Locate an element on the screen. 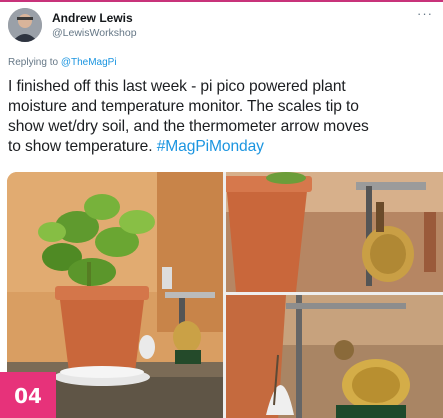 This screenshot has height=418, width=443. brass-thermometer-photo is located at coordinates (334, 356).